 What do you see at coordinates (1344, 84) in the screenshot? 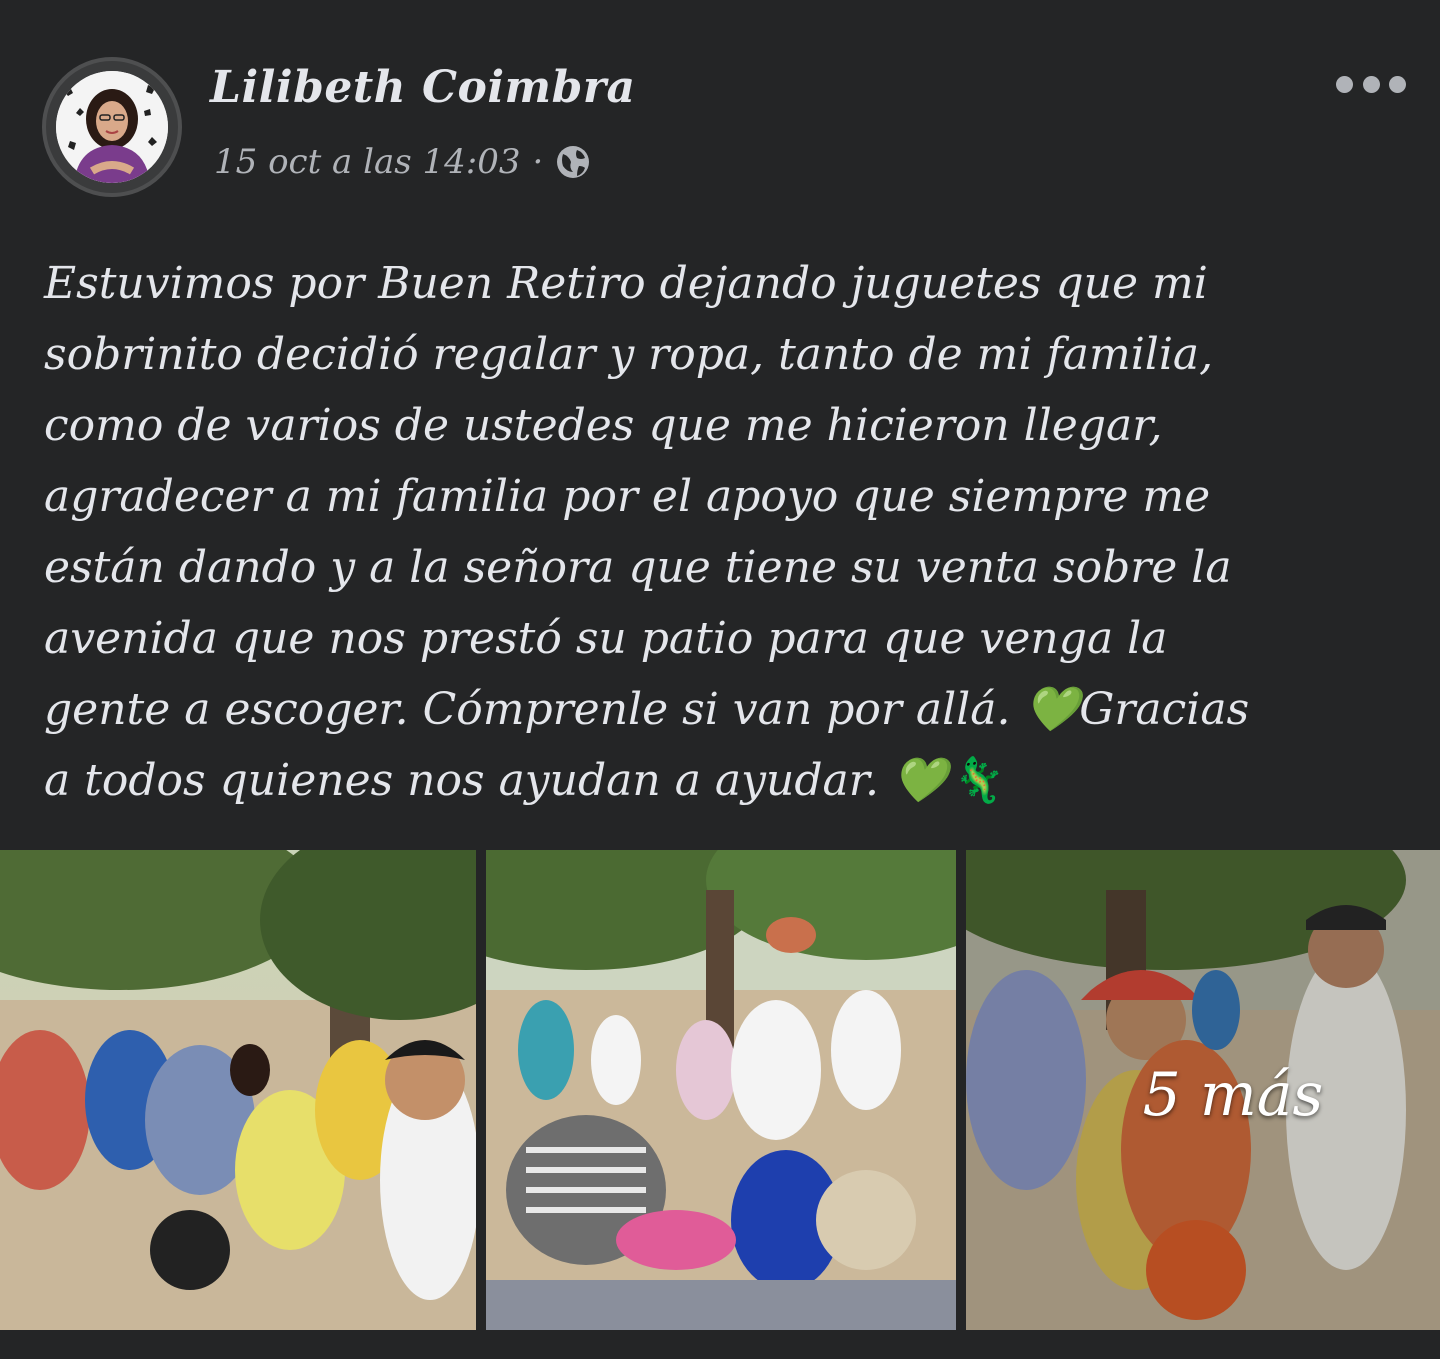
I see `more-options-icon` at bounding box center [1344, 84].